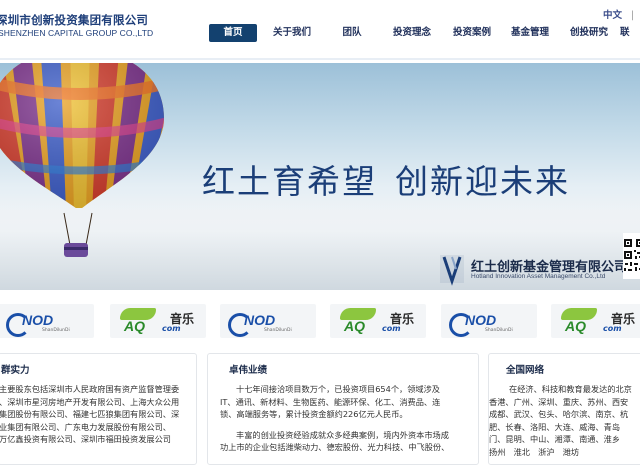 The height and width of the screenshot is (465, 640). Describe the element at coordinates (292, 33) in the screenshot. I see `nav-item-about: 关于我们` at that location.